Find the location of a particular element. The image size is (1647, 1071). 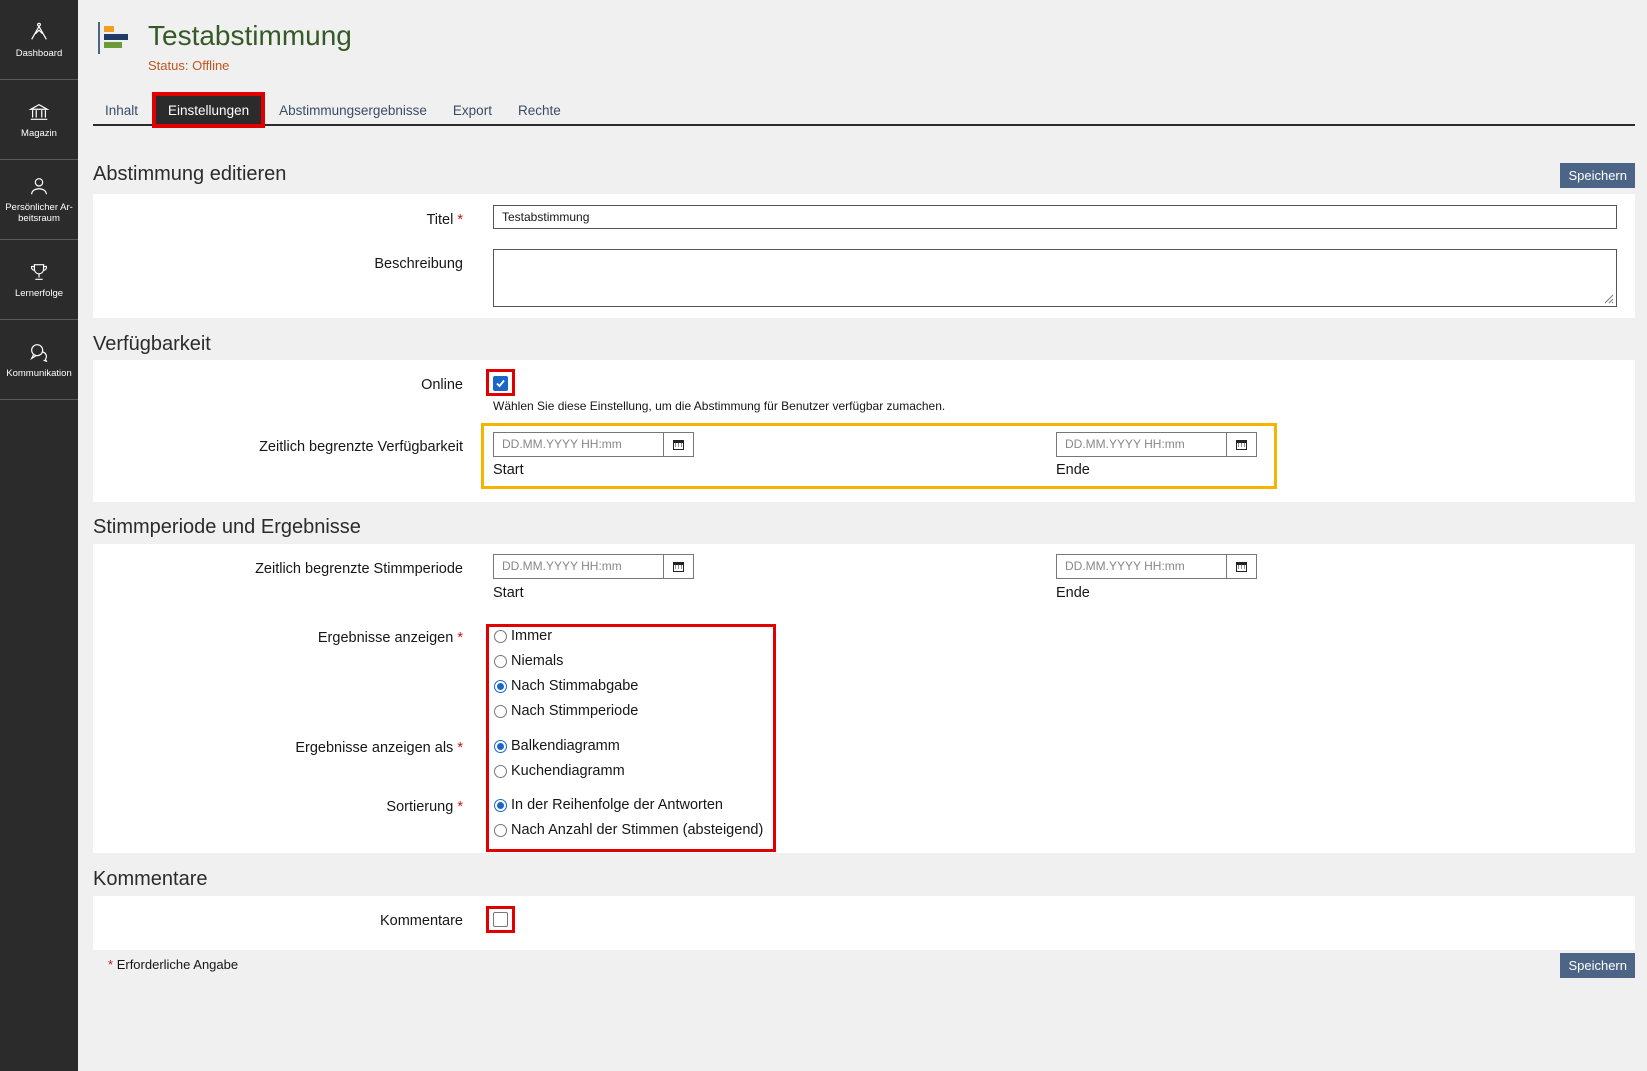

checkmark-icon is located at coordinates (500, 383).